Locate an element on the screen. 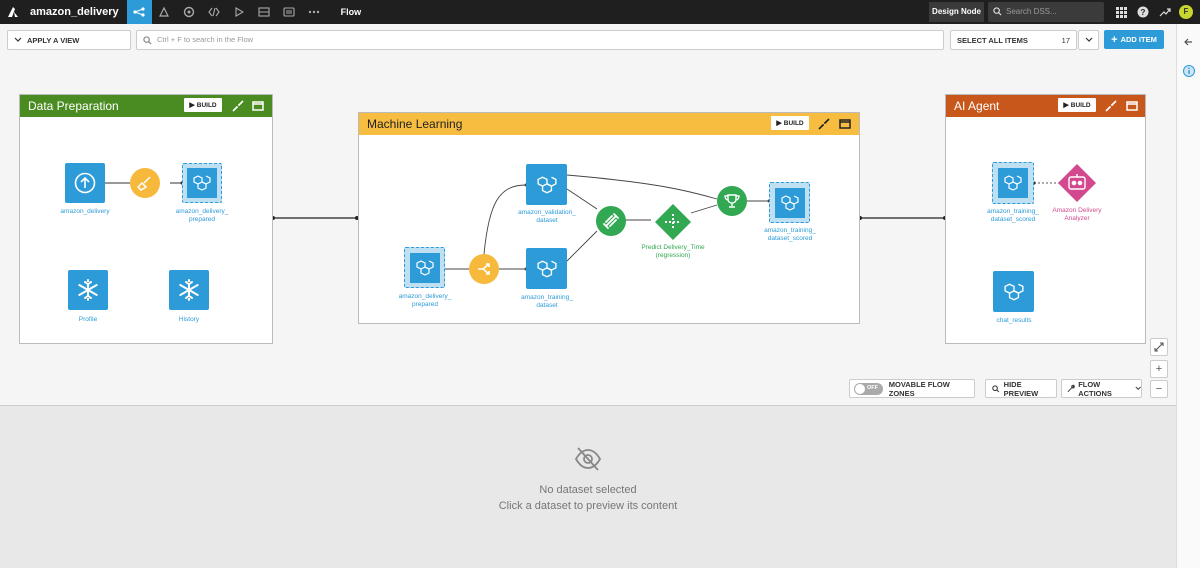  zoom-out-button: − is located at coordinates (1159, 389).